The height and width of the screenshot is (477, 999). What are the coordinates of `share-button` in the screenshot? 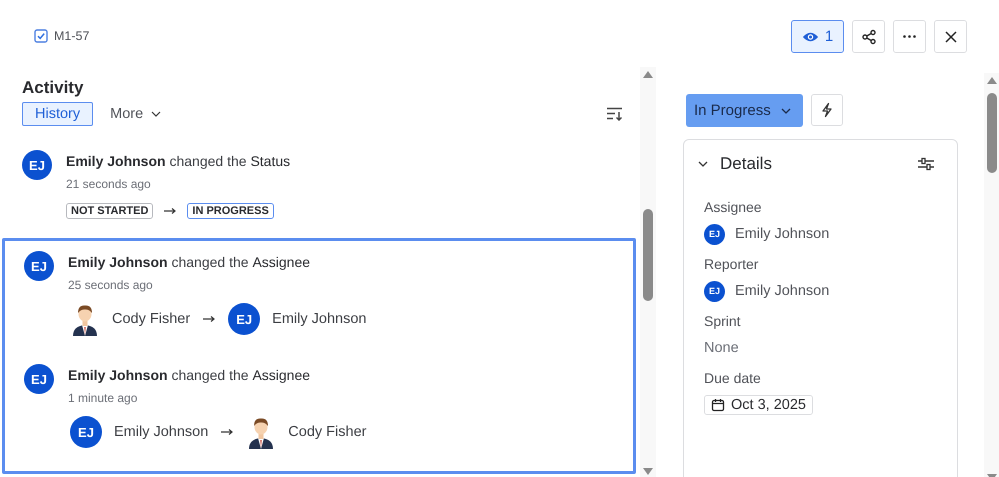 It's located at (868, 36).